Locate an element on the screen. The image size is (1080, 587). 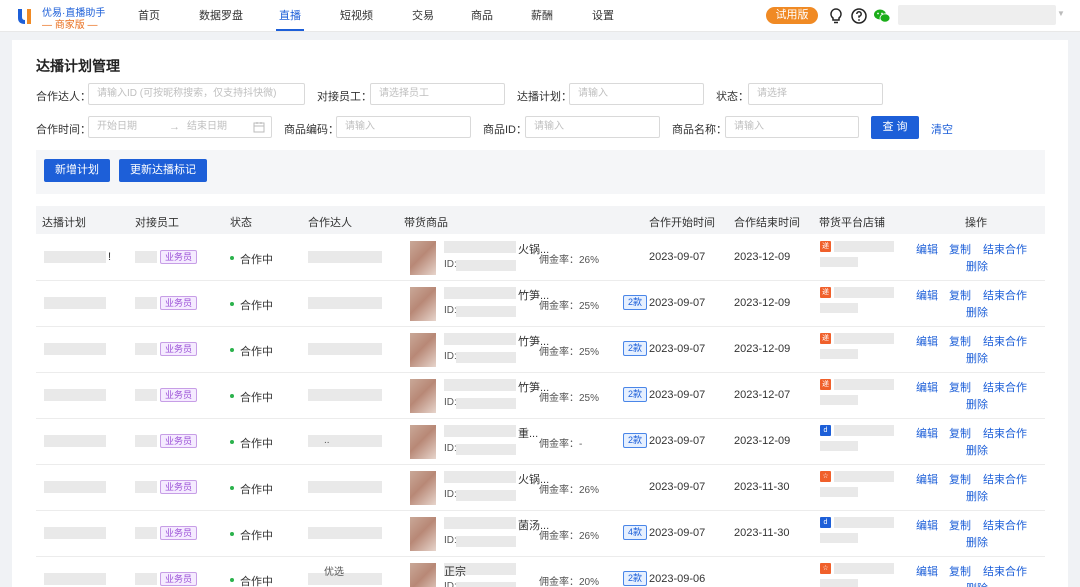
nav-short-video: 短视频 is located at coordinates (356, 15).